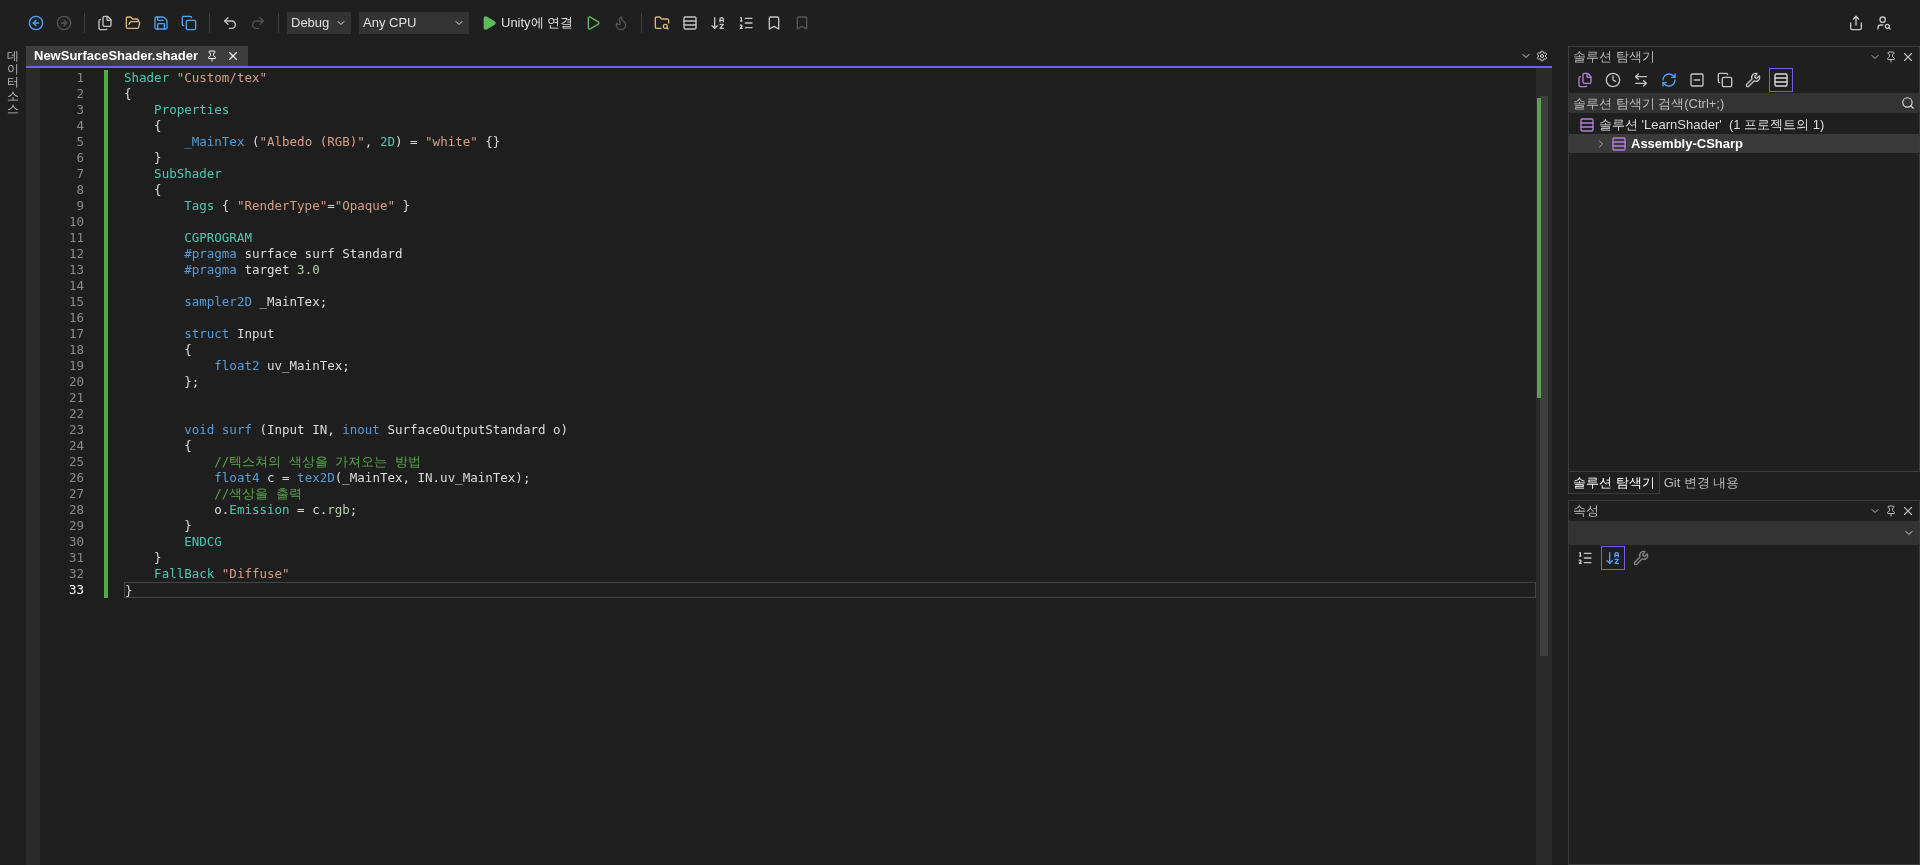 The height and width of the screenshot is (865, 1920). Describe the element at coordinates (76, 382) in the screenshot. I see `line-number: 20` at that location.